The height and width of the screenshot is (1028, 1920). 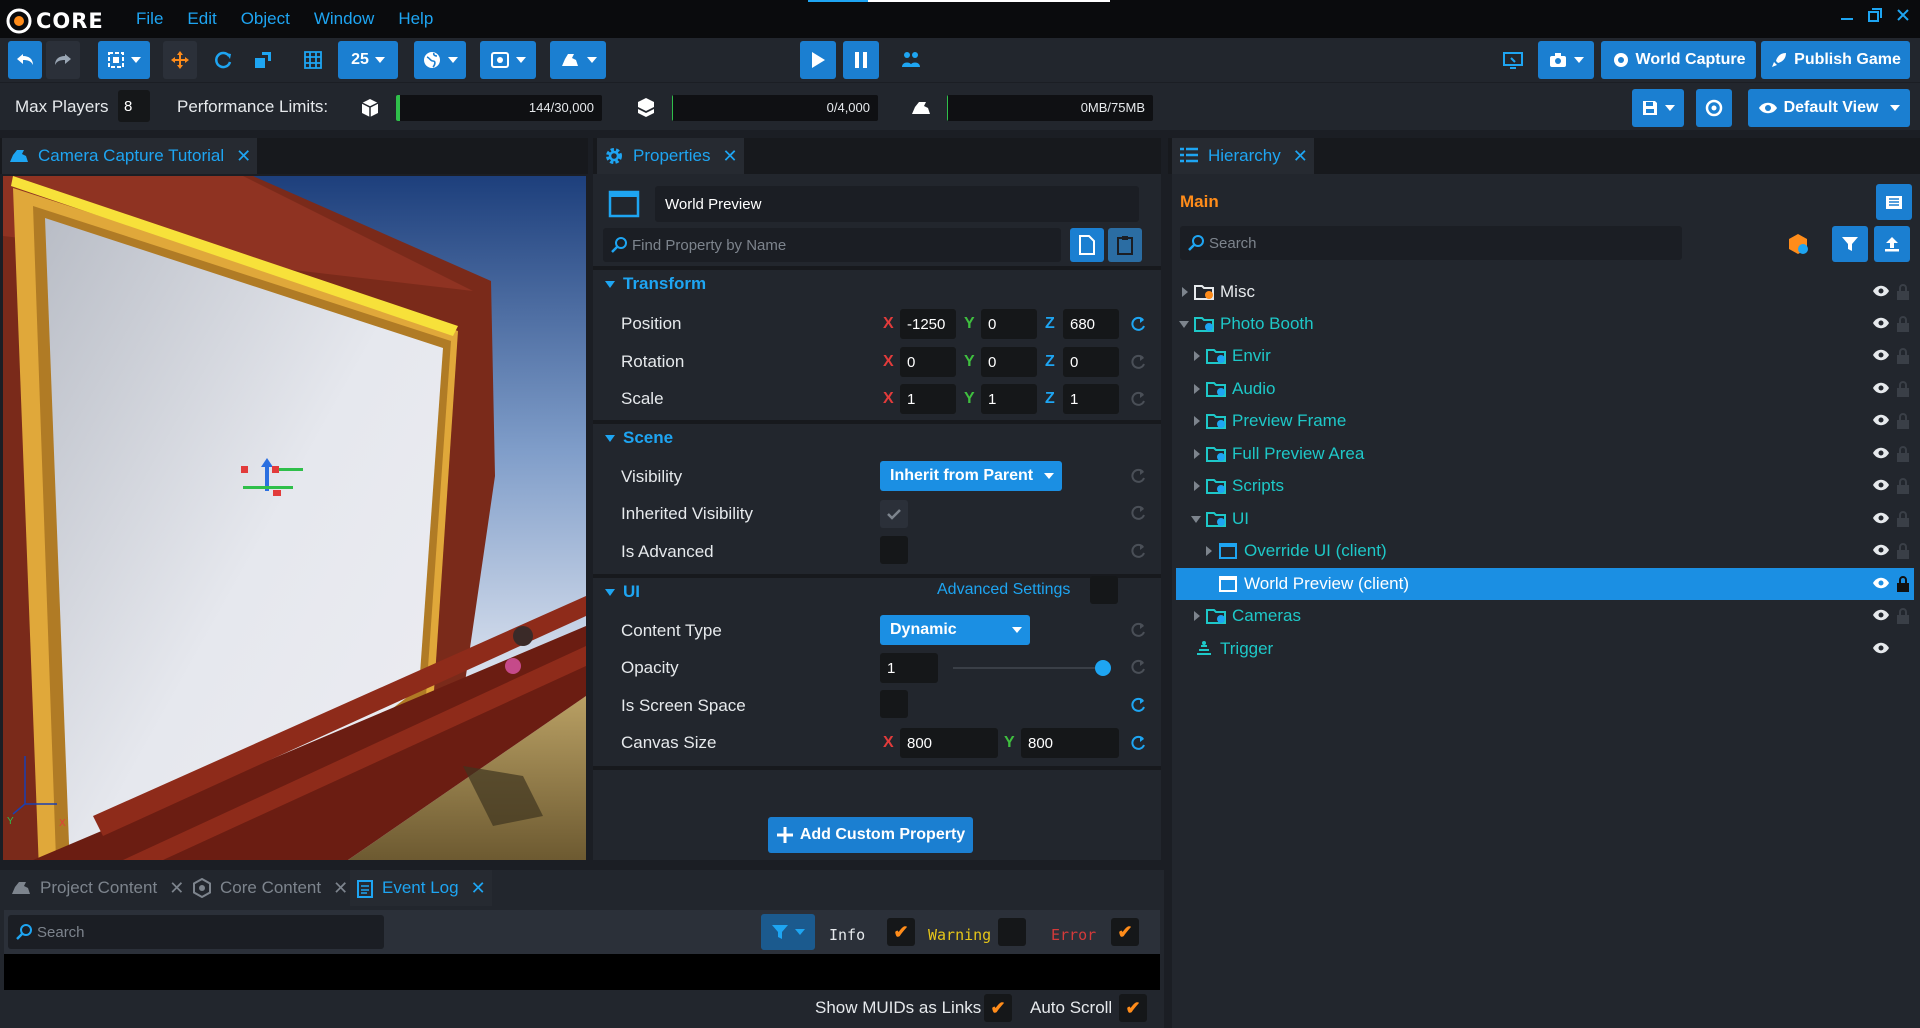 I want to click on screen-space-checkbox, so click(x=894, y=704).